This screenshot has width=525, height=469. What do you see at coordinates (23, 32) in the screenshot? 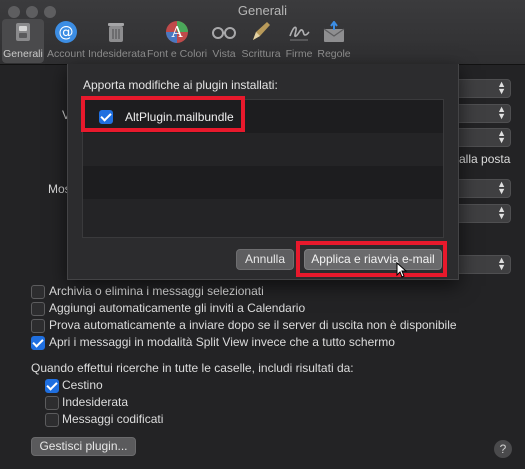
I see `general-switch-icon` at bounding box center [23, 32].